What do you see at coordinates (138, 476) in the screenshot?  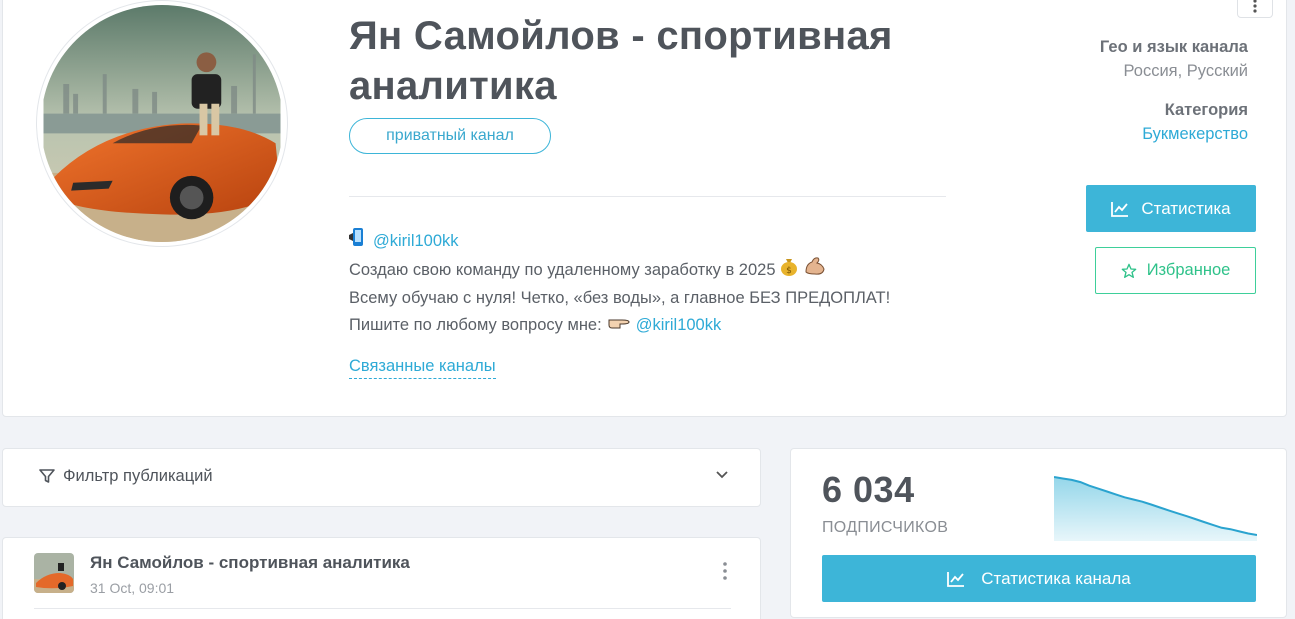 I see `filter-label: Фильтр публикаций` at bounding box center [138, 476].